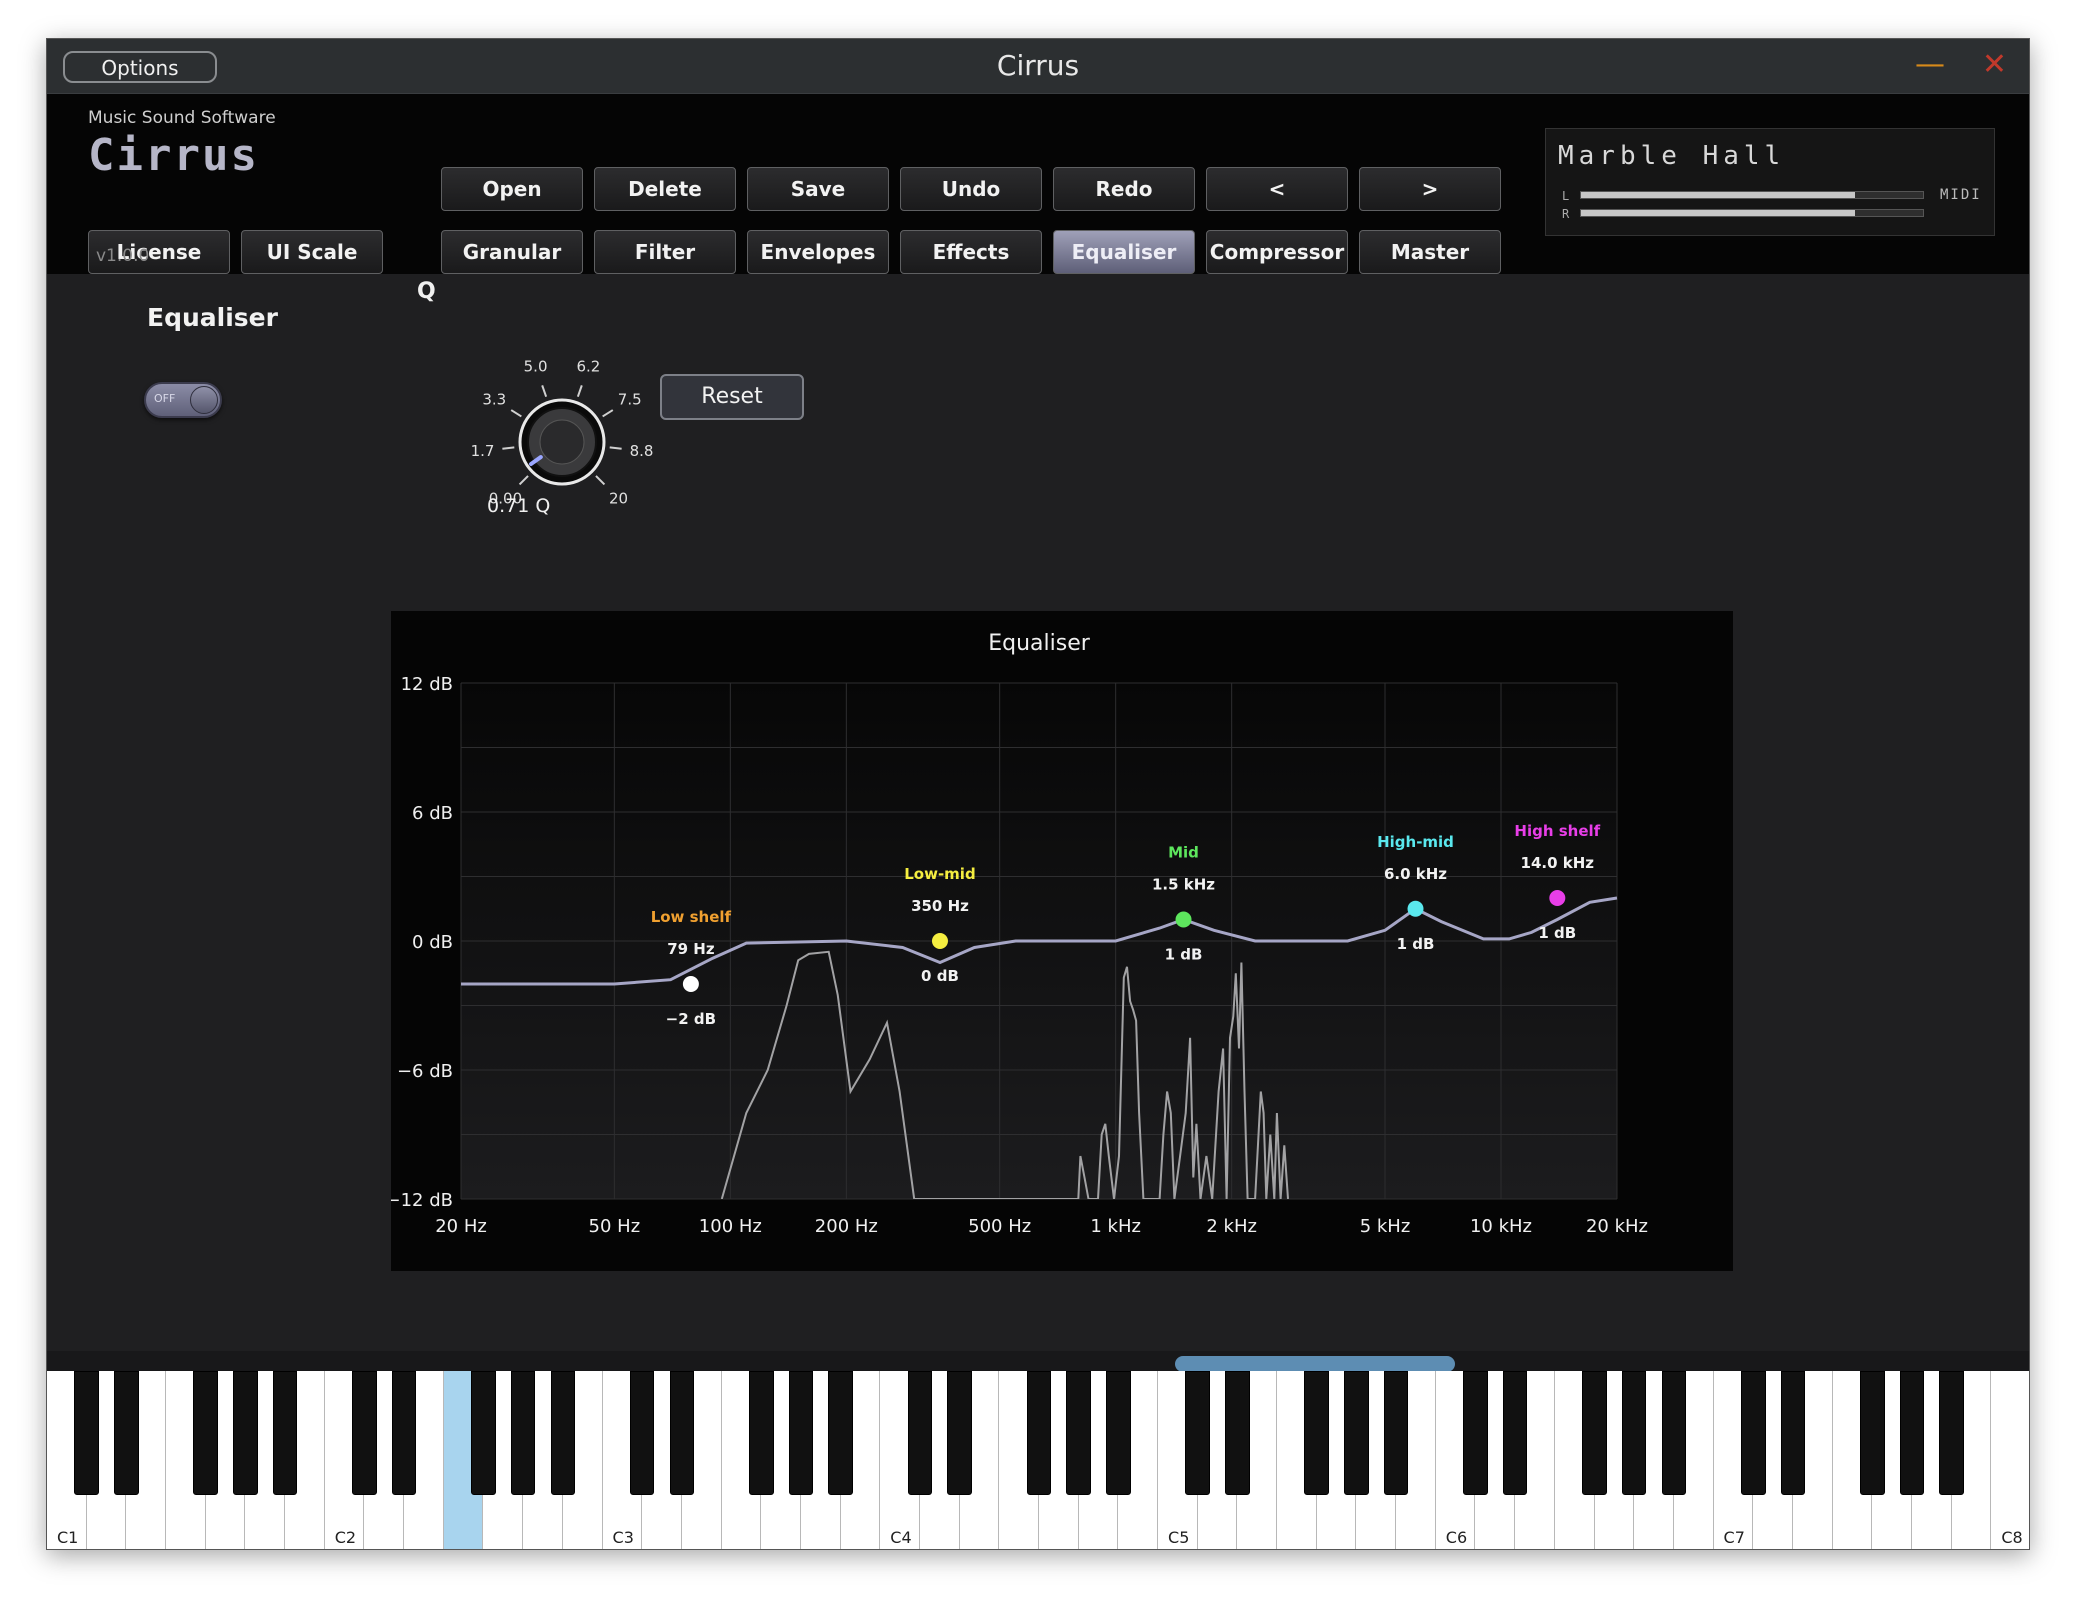  What do you see at coordinates (1594, 1433) in the screenshot?
I see `piano-key-F#6` at bounding box center [1594, 1433].